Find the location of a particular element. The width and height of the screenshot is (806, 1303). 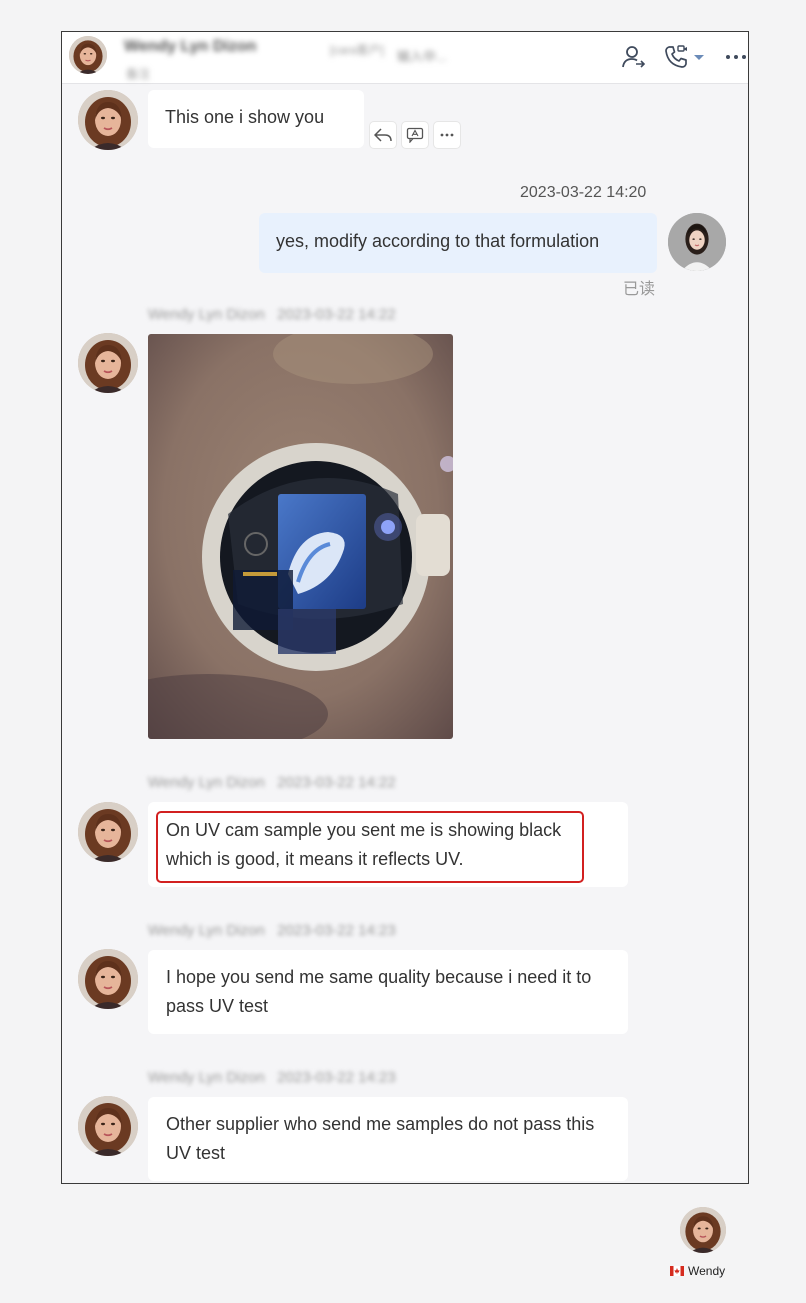

read-status: 已读 is located at coordinates (639, 289).